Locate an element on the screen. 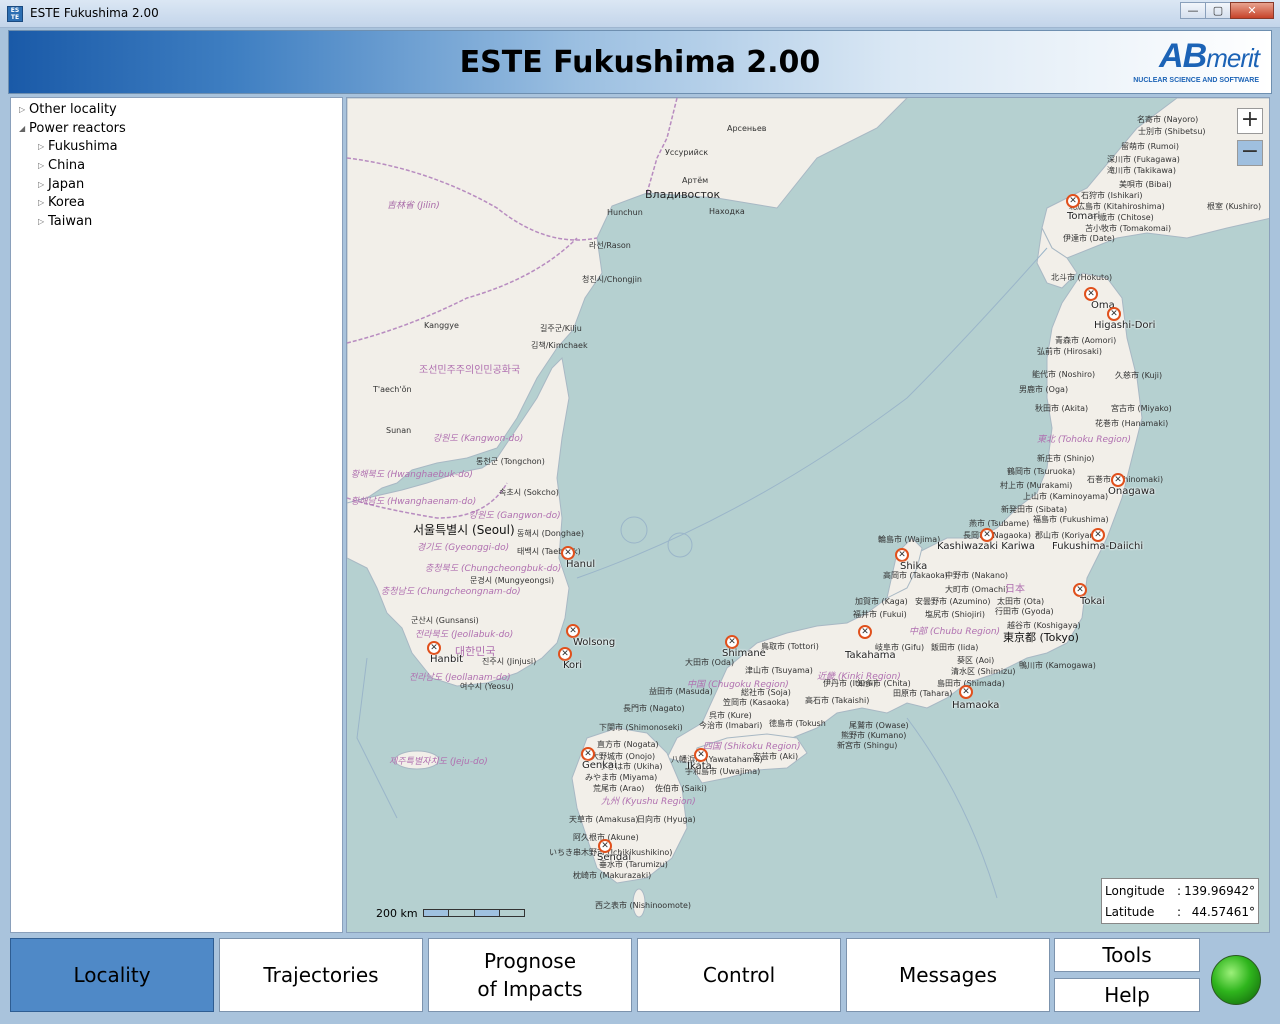  abmerit-logo: ABmerit NUCLEAR SCIENCE AND SOFTWARE is located at coordinates (1184, 62).